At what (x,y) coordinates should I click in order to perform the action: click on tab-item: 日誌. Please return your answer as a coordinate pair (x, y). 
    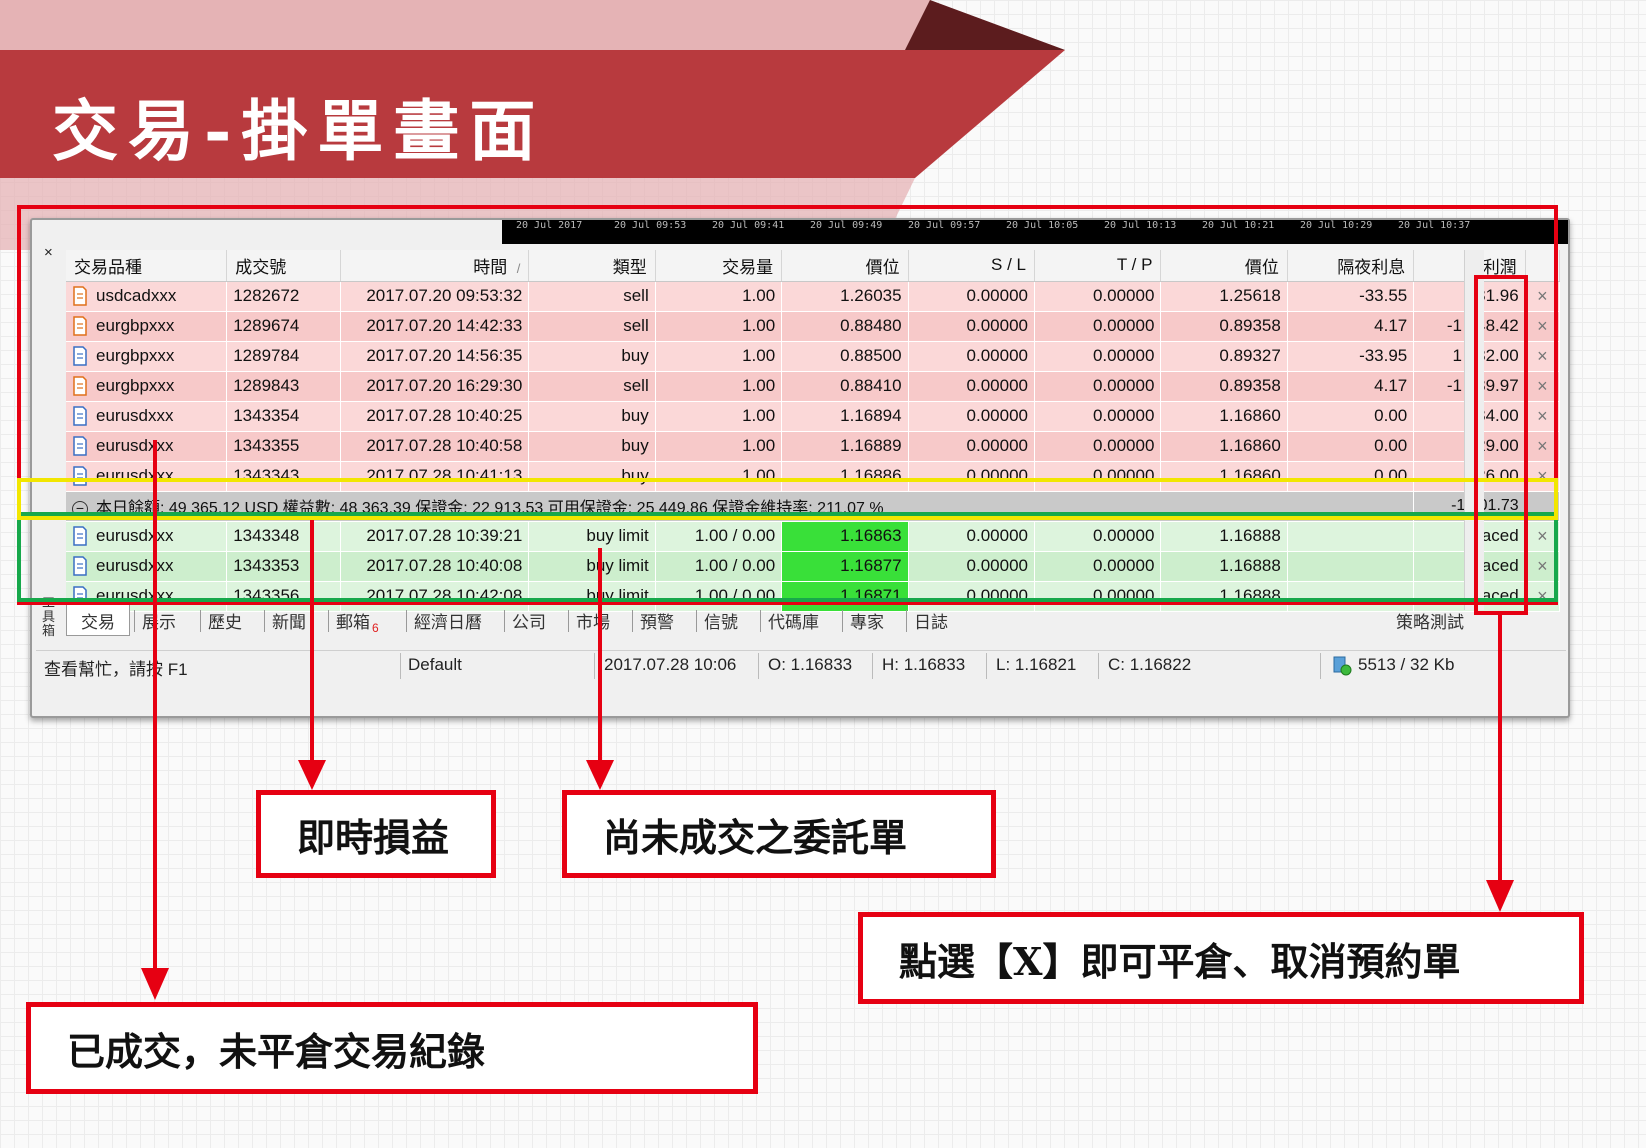
    Looking at the image, I should click on (931, 620).